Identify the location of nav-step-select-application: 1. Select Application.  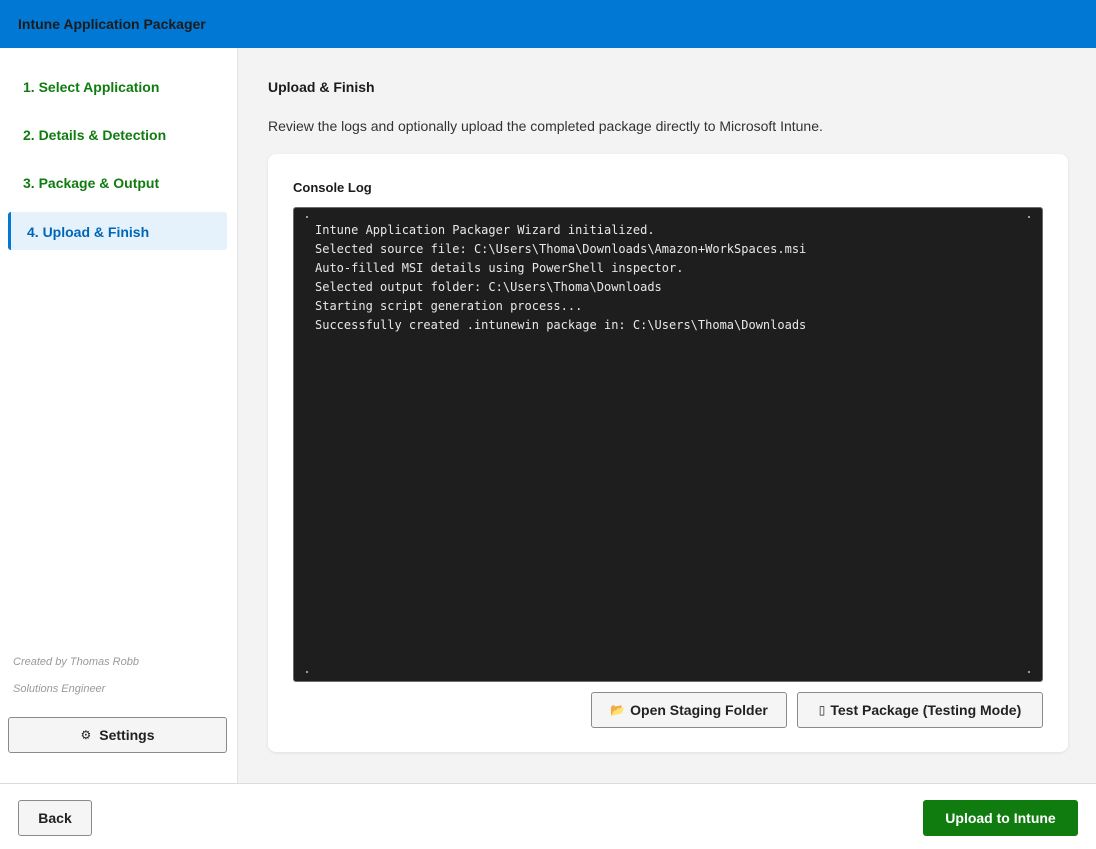
(117, 86).